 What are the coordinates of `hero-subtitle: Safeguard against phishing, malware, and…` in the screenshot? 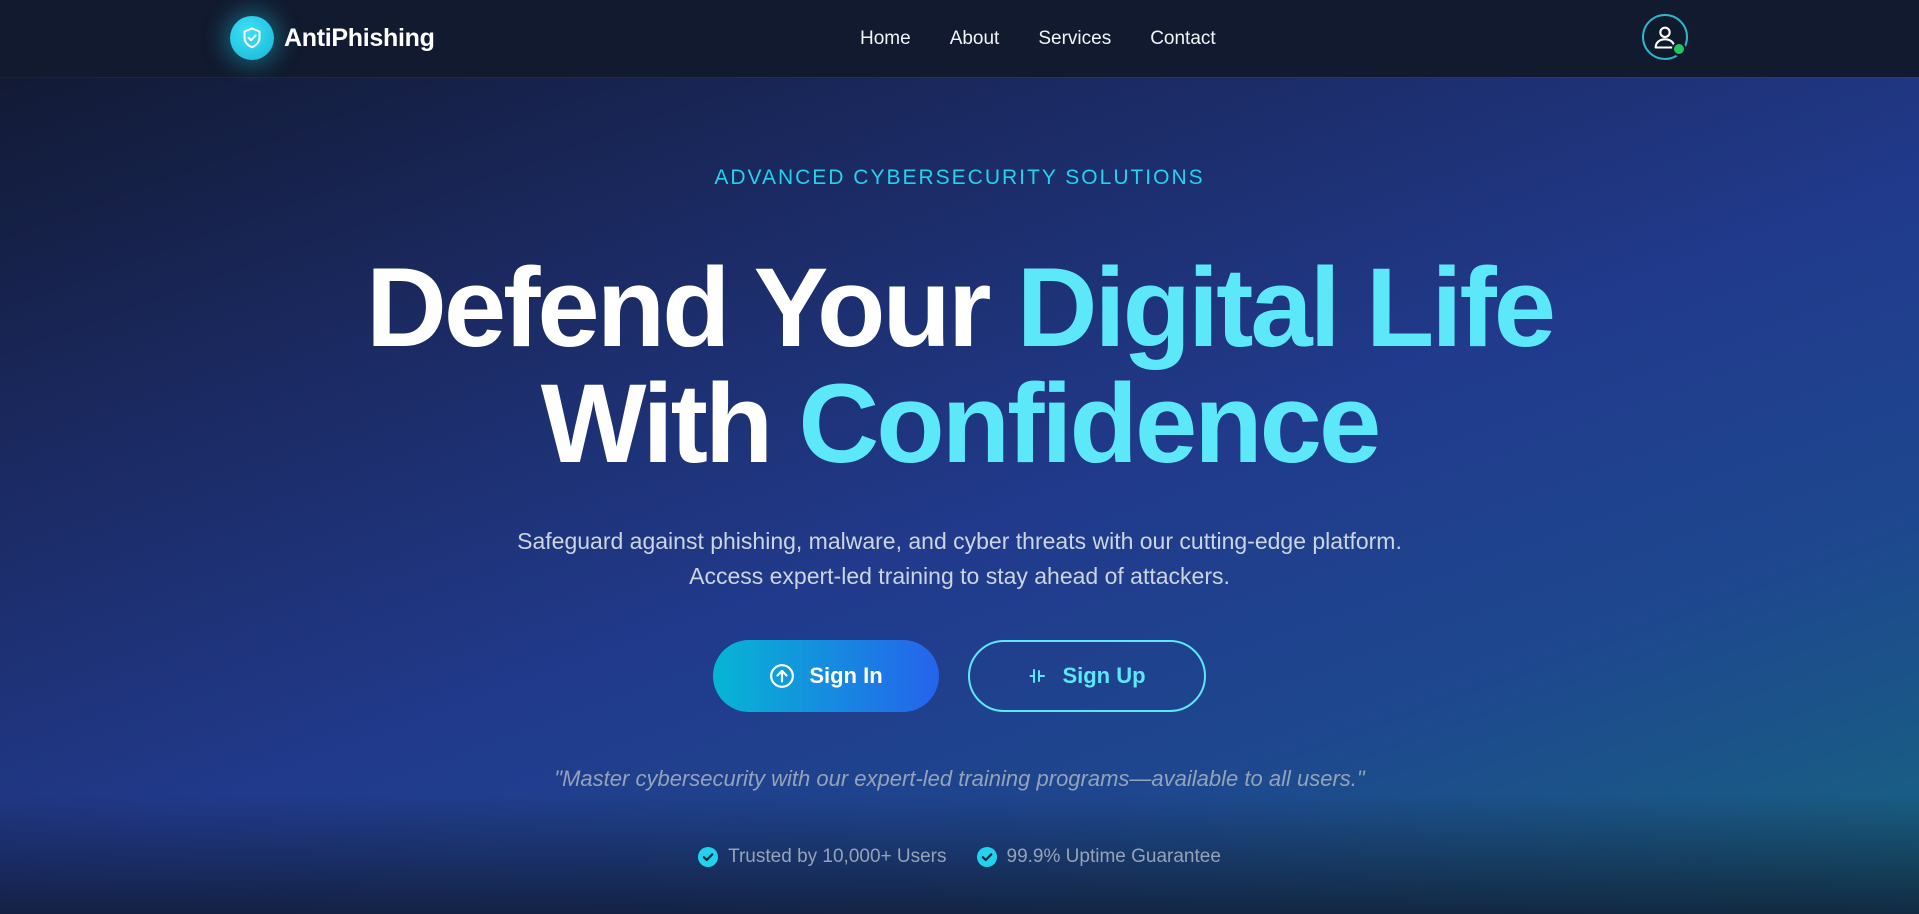 It's located at (959, 559).